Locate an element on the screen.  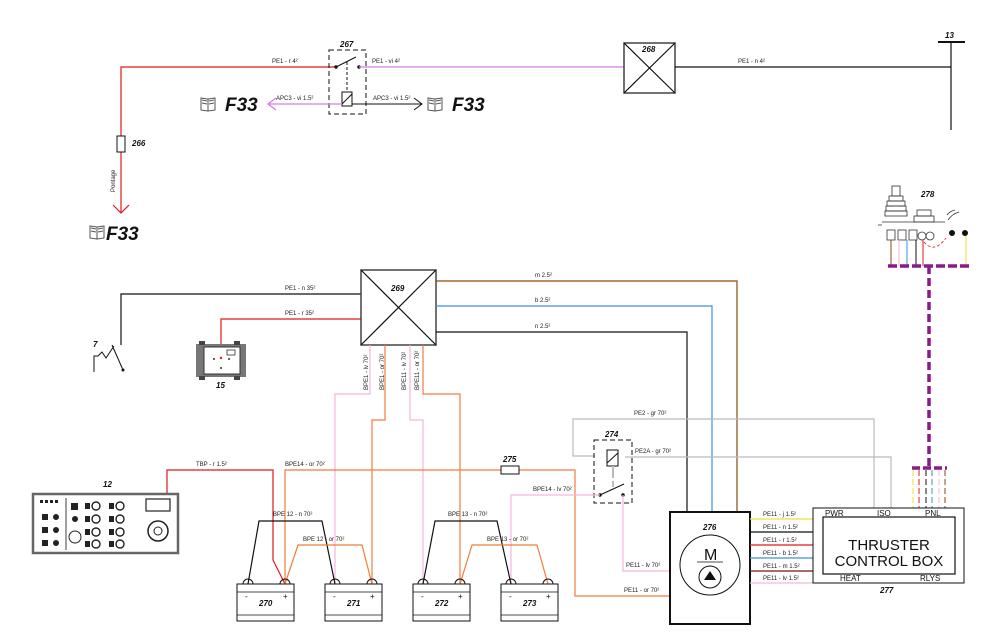
label-b25: b 2.5² is located at coordinates (542, 301).